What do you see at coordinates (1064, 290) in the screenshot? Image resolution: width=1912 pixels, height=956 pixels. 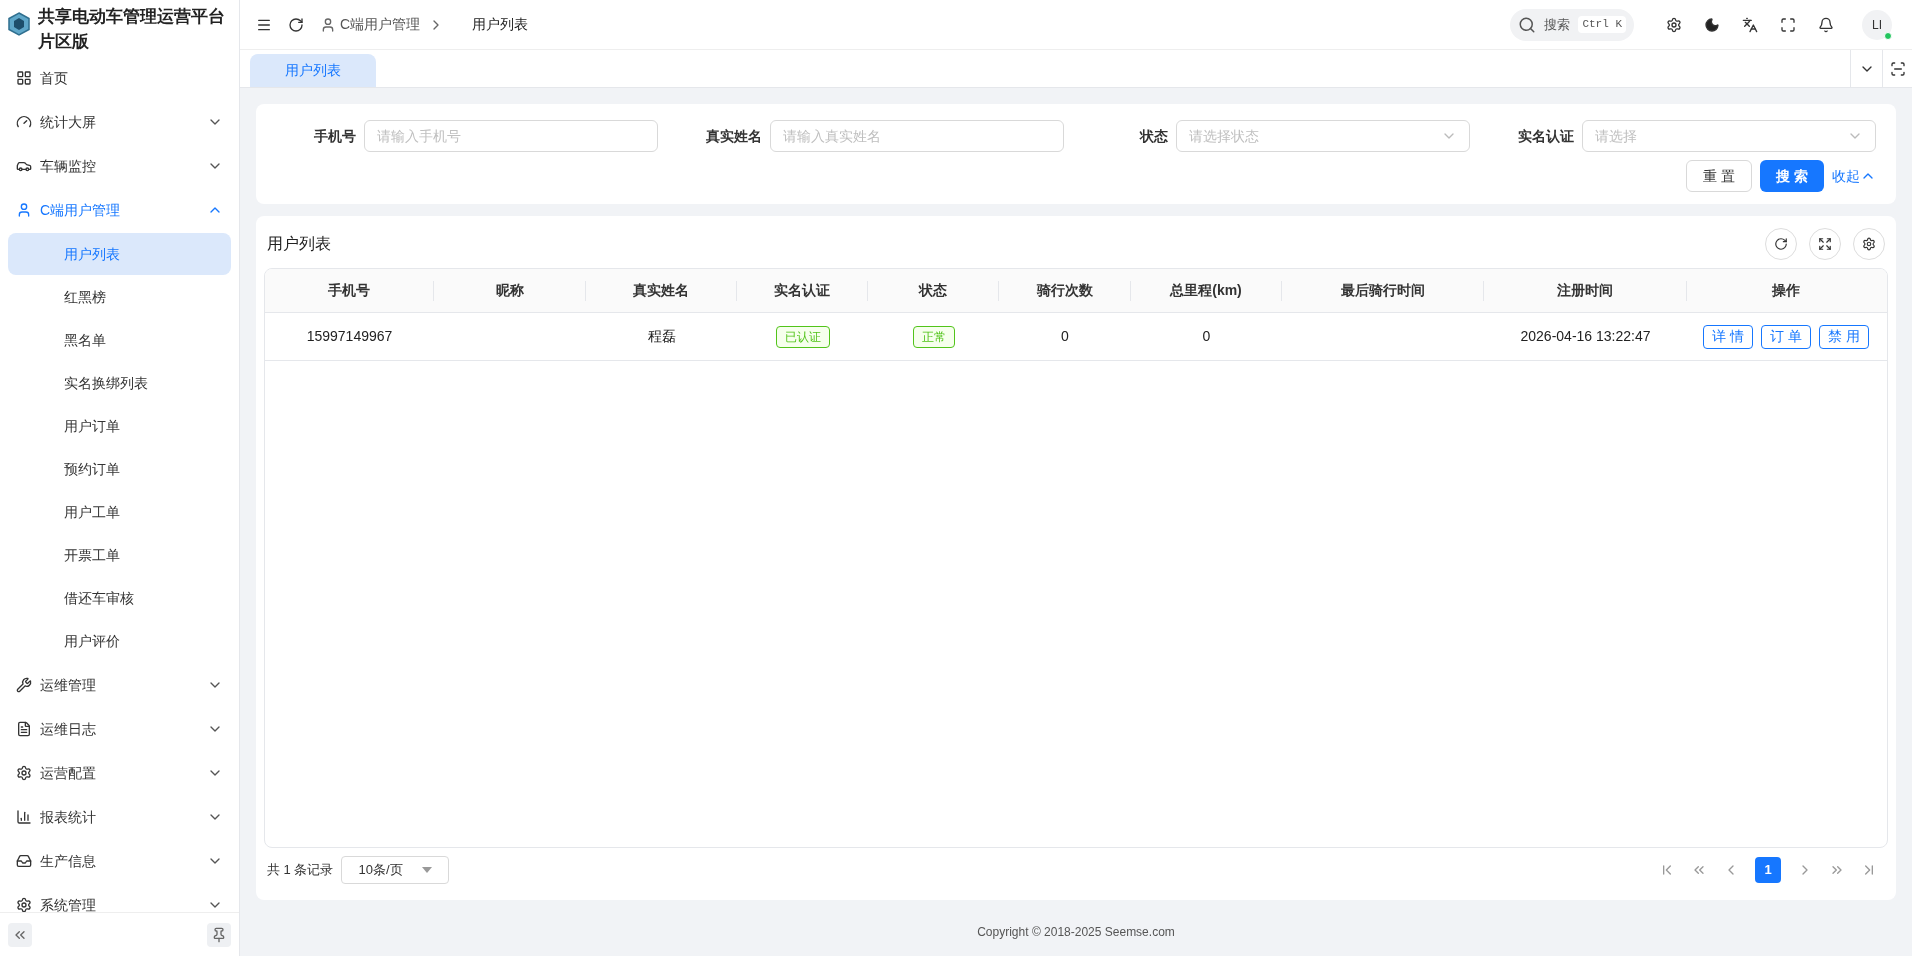 I see `column-header: 骑行次数` at bounding box center [1064, 290].